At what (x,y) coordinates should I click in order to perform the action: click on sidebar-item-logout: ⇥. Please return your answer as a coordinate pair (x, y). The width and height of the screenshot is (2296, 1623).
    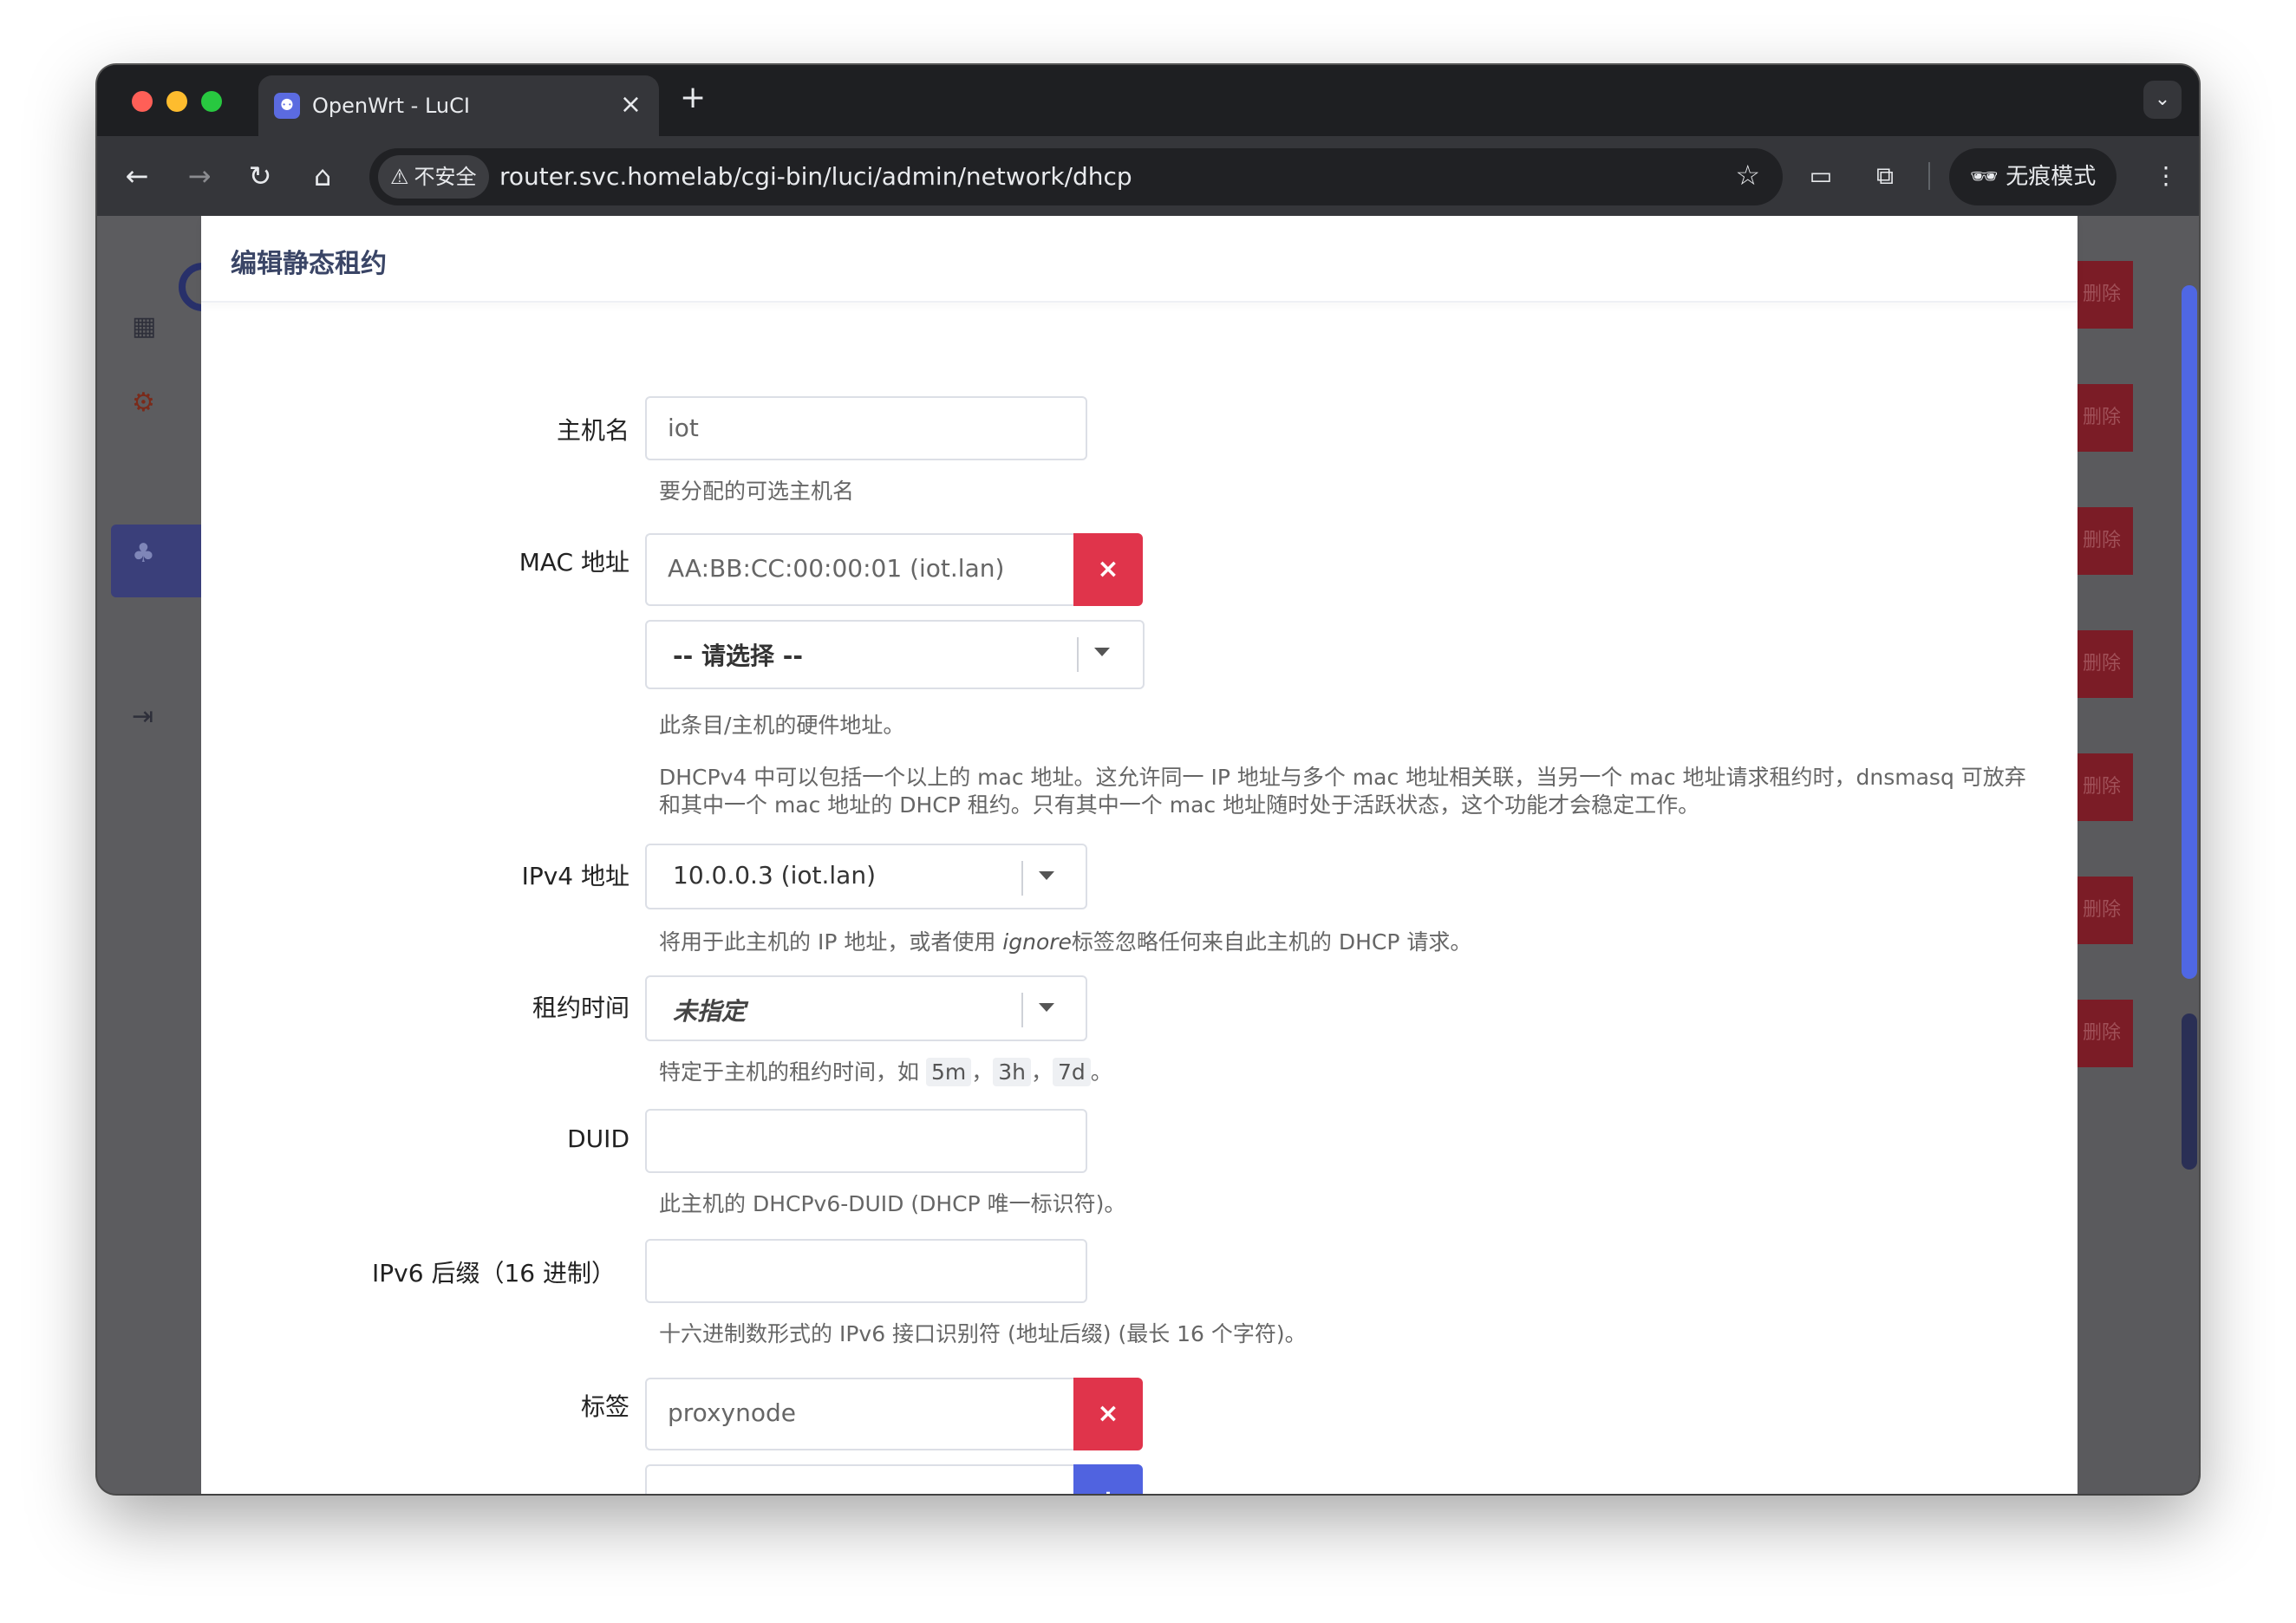
    Looking at the image, I should click on (143, 716).